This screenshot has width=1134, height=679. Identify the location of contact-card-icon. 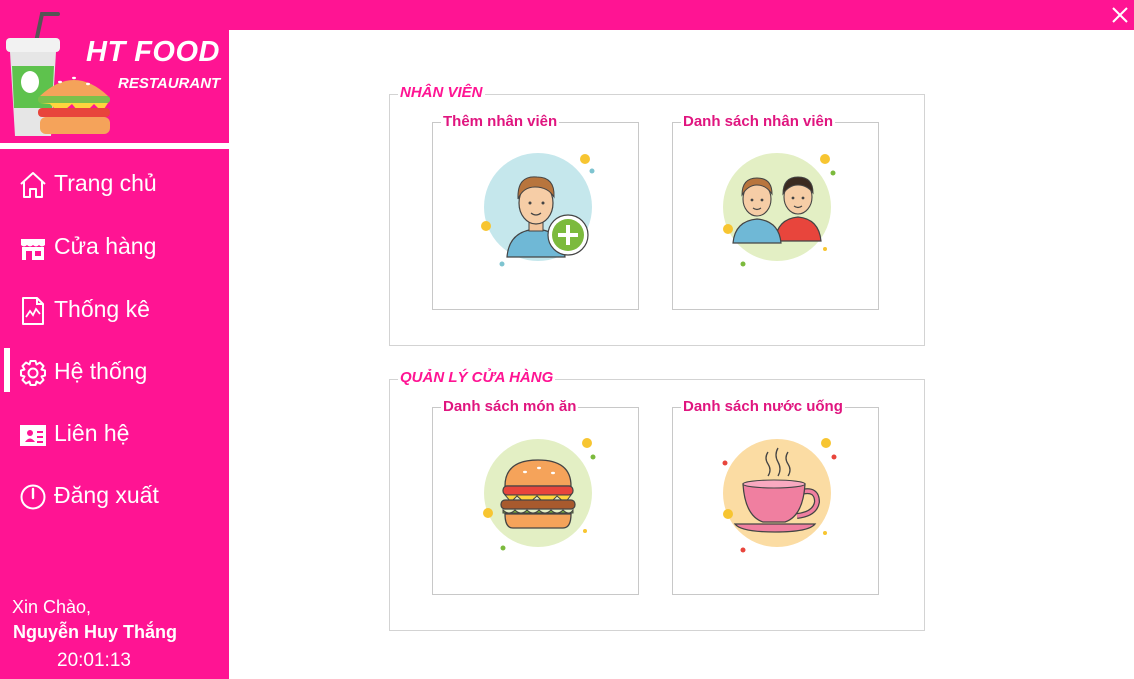
(33, 435).